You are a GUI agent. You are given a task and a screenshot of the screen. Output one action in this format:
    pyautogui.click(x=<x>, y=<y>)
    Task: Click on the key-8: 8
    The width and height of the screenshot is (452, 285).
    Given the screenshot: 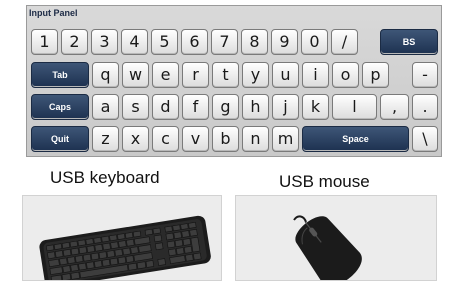 What is the action you would take?
    pyautogui.click(x=254, y=42)
    